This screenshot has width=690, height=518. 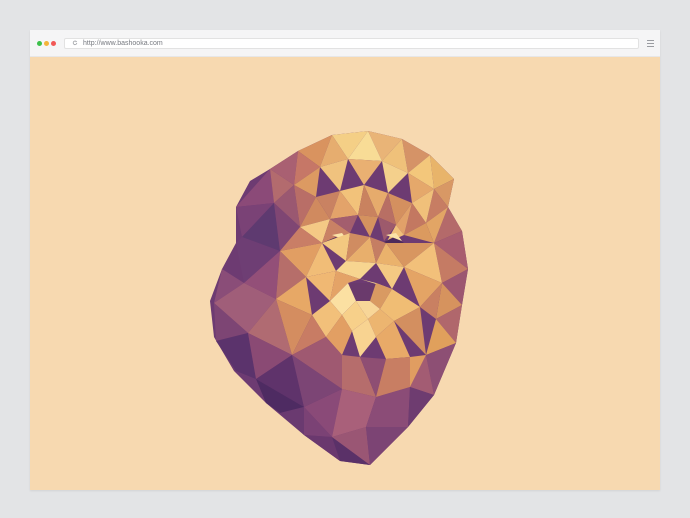 What do you see at coordinates (123, 43) in the screenshot?
I see `url-text: http://www.bashooka.com` at bounding box center [123, 43].